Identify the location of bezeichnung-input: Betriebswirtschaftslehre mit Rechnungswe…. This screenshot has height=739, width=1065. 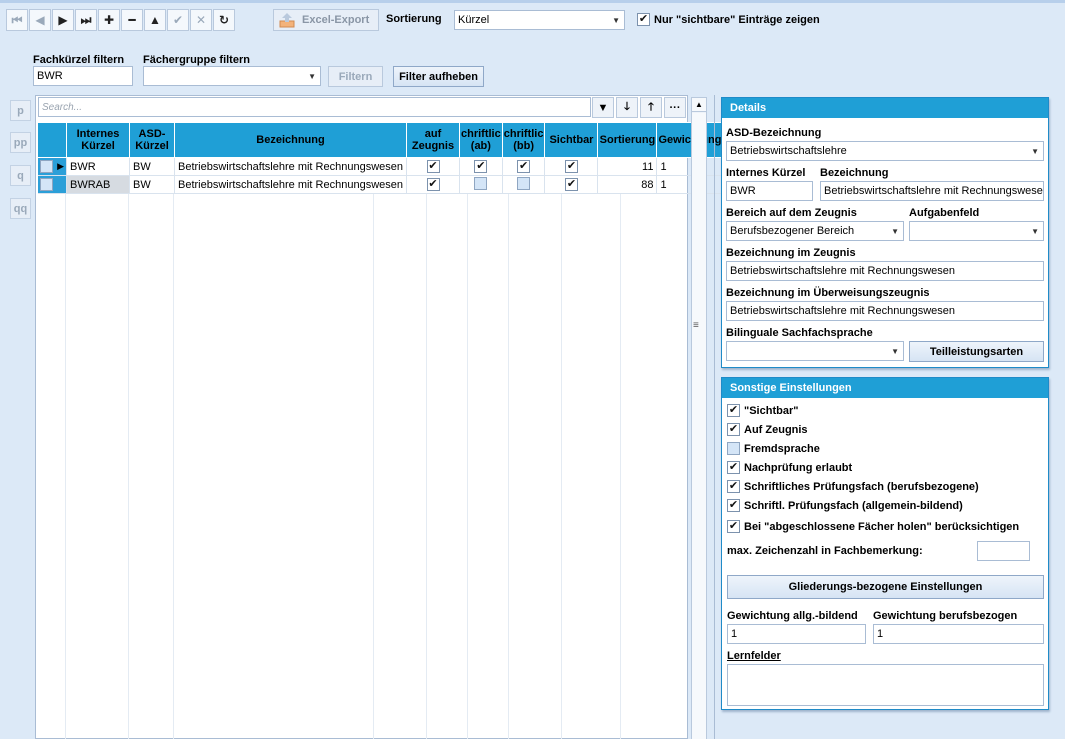
(932, 191).